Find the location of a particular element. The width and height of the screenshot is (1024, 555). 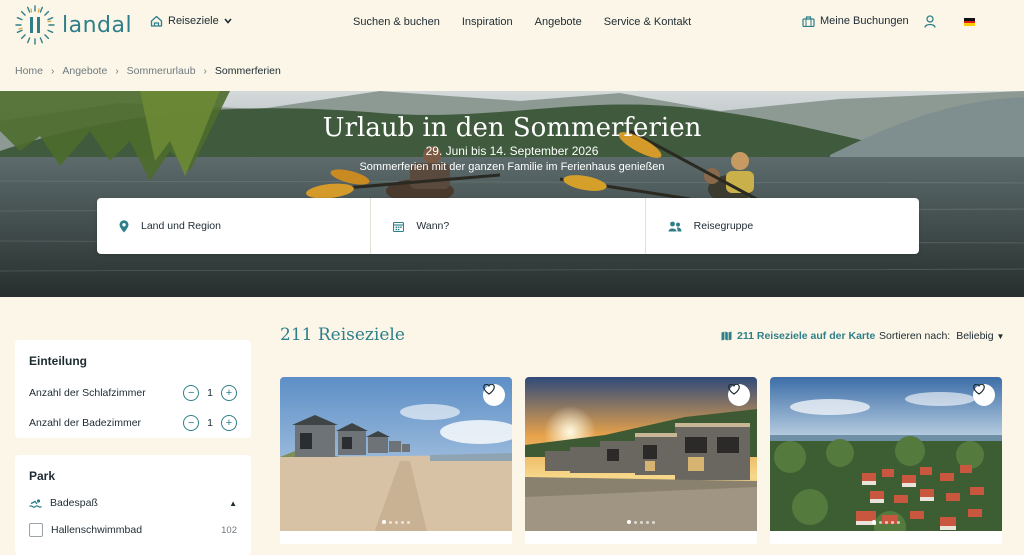

filter-option-indoor-pool: Hallenschwimmbad 102 is located at coordinates (133, 530).